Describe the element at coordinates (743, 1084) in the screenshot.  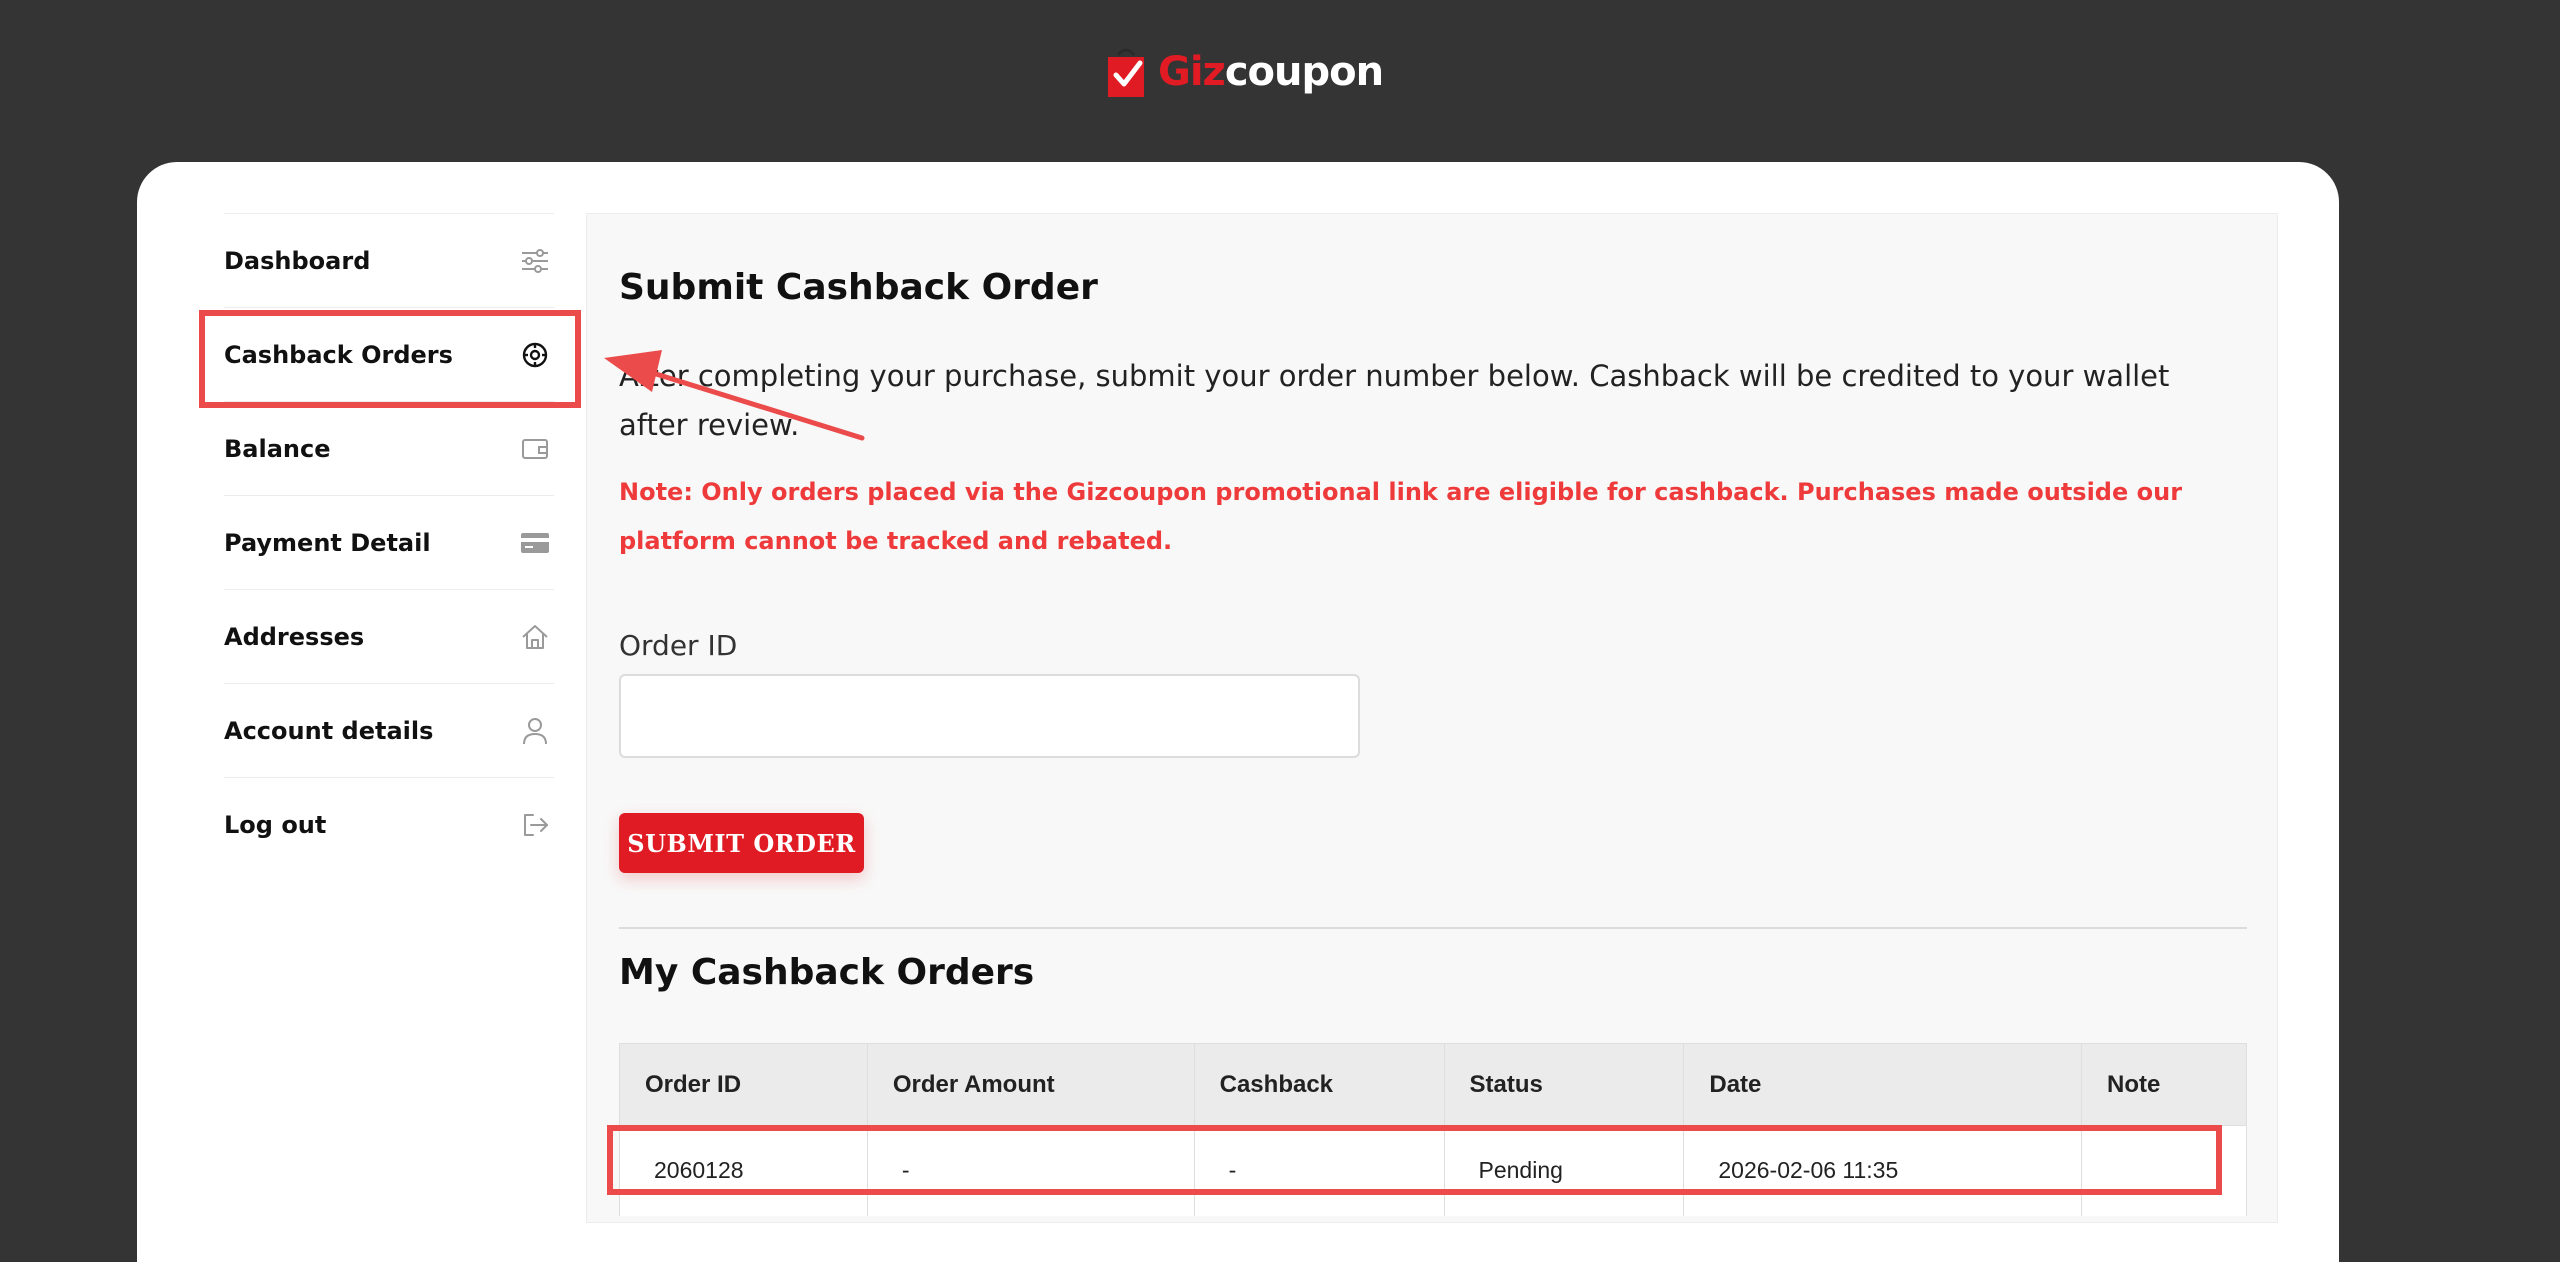
I see `column-header-order-id: Order ID` at that location.